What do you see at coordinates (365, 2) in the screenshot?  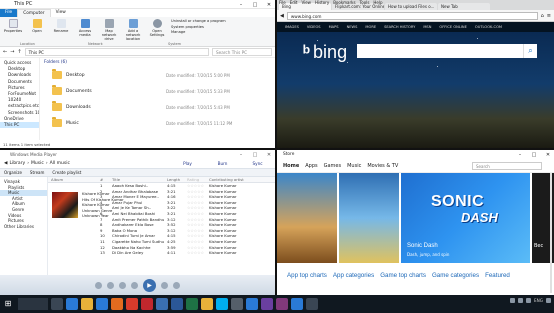 I see `menu-item: Tools` at bounding box center [365, 2].